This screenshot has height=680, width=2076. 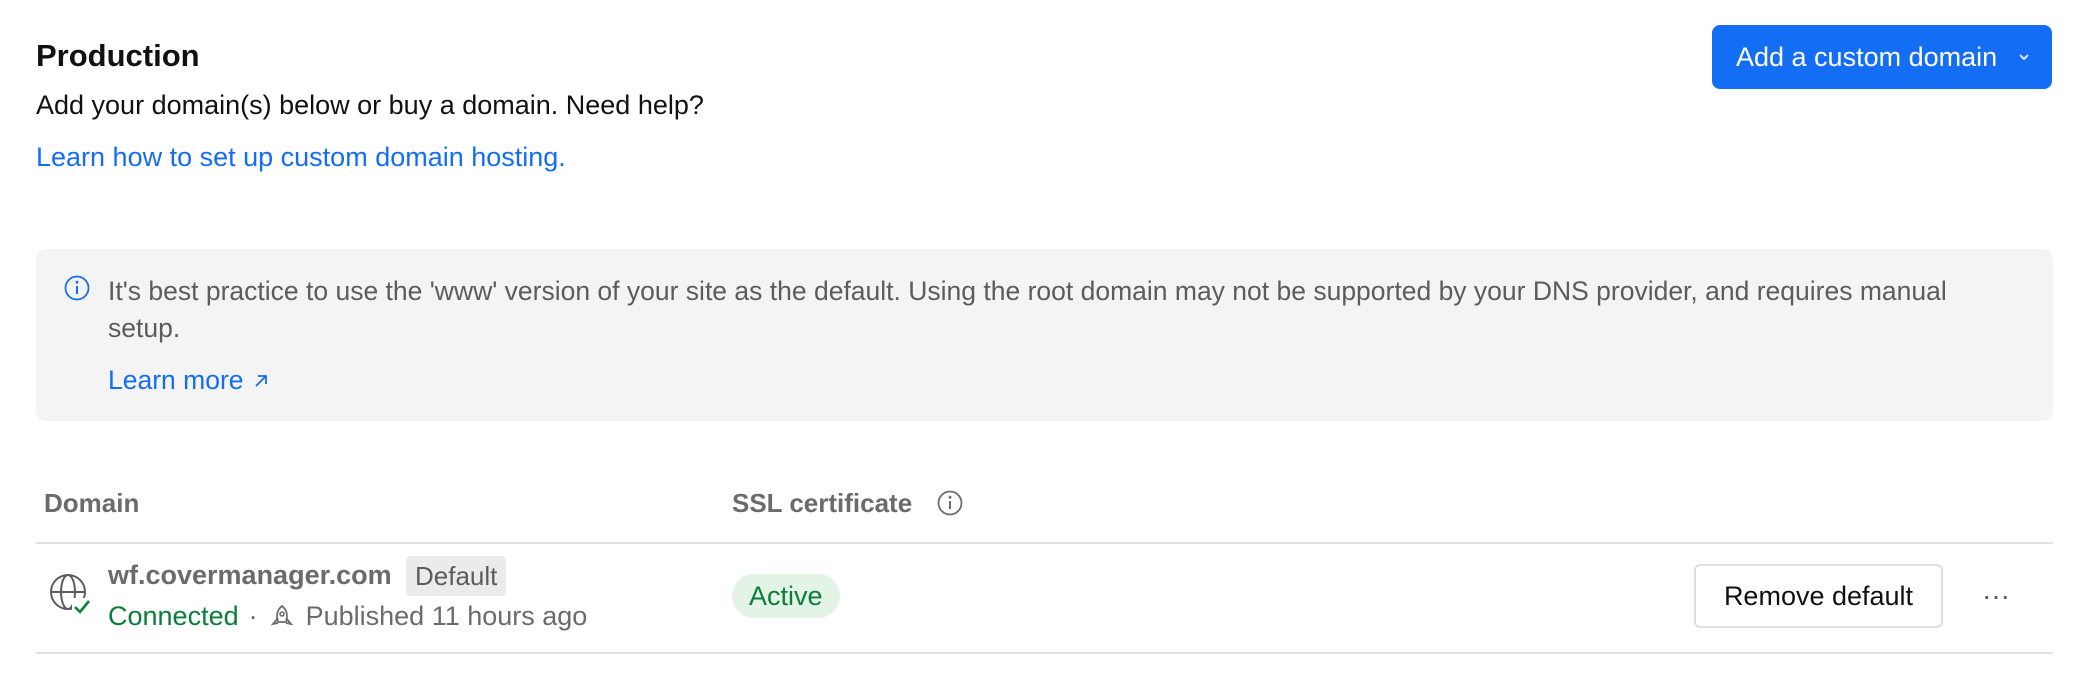 I want to click on learn-more-link: Learn more, so click(x=189, y=380).